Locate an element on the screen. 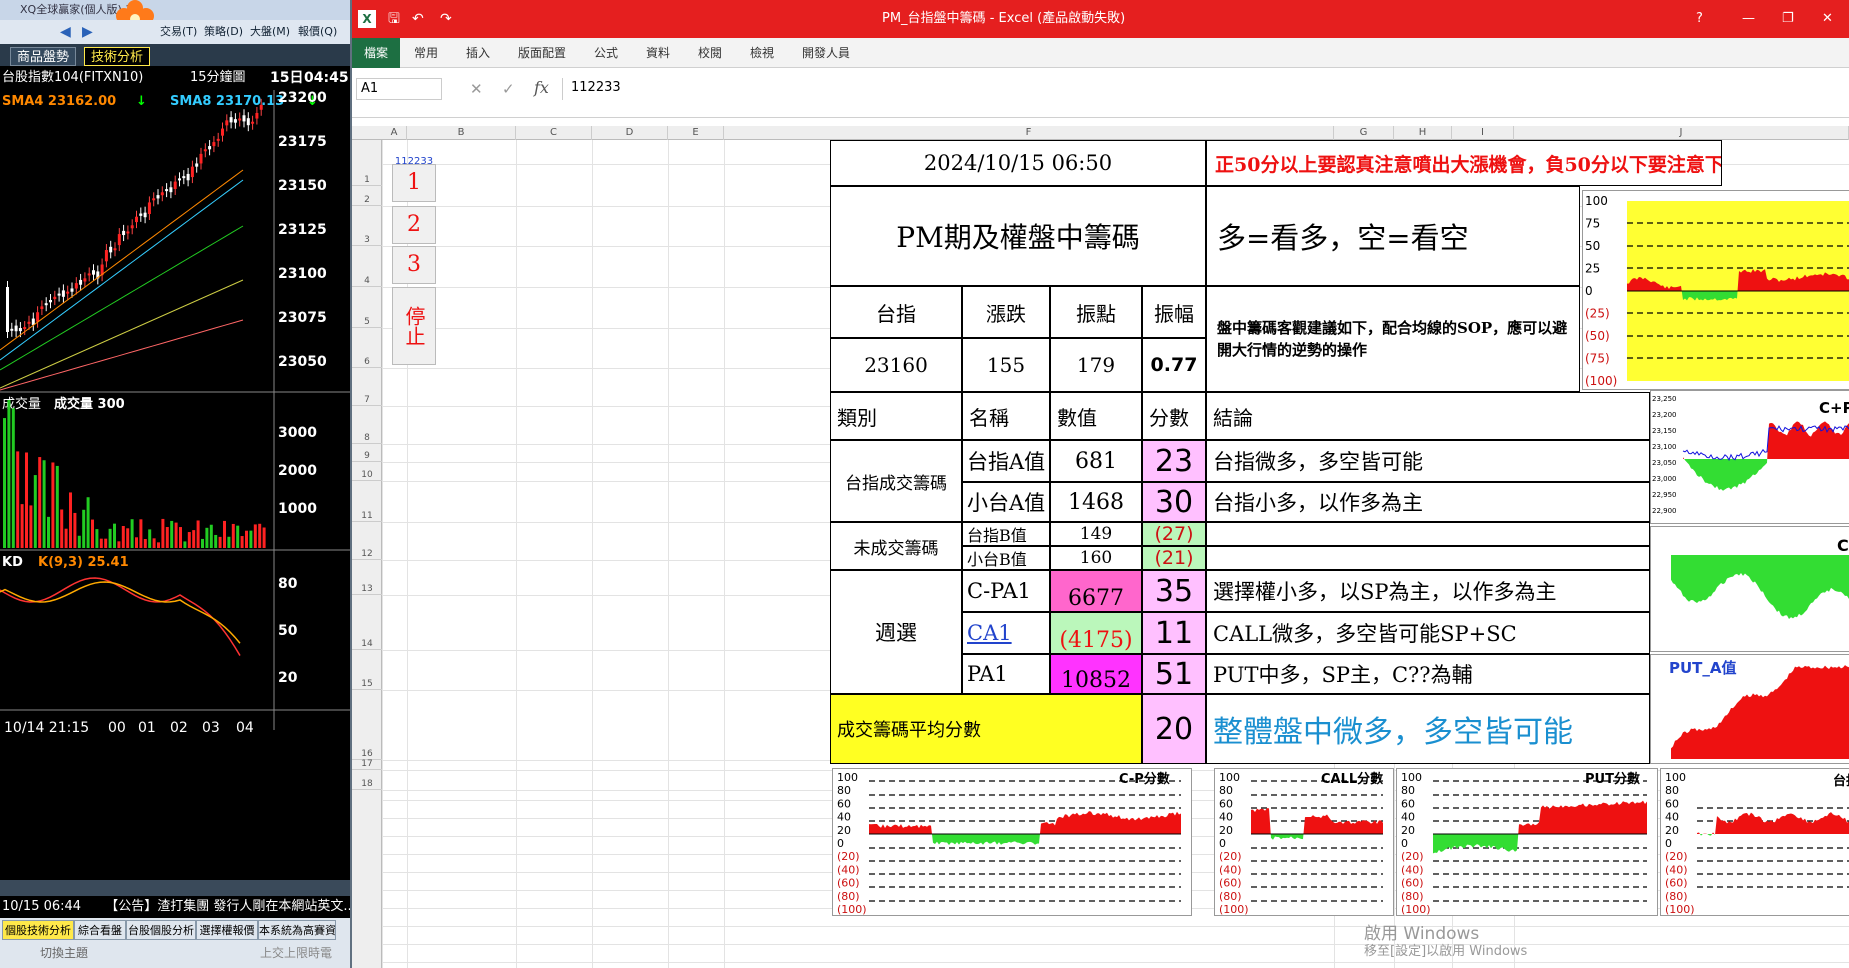  xq-bottom-tab-4: 本系統為高賽資 is located at coordinates (297, 930).